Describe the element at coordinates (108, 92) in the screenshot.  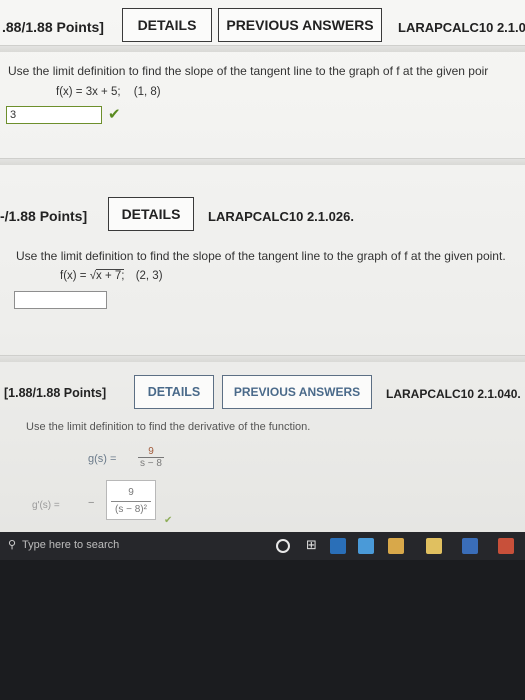
I see `question-1-function: f(x) = 3x + 5; (1, 8)` at that location.